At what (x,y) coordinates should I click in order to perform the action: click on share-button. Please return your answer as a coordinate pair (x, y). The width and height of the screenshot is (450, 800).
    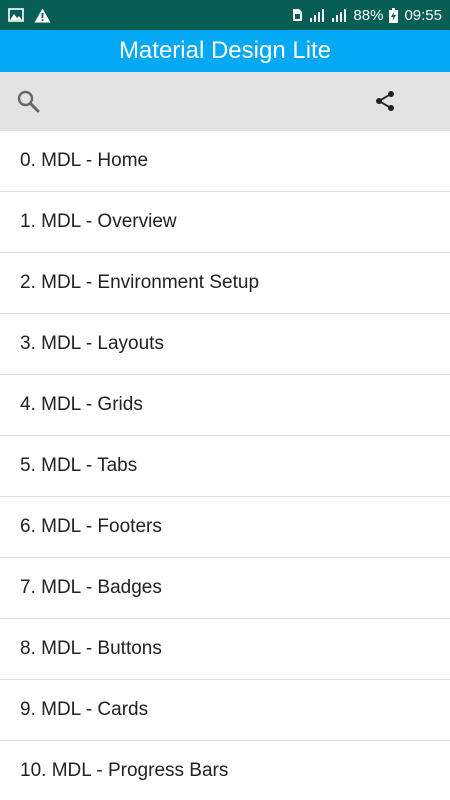
    Looking at the image, I should click on (385, 101).